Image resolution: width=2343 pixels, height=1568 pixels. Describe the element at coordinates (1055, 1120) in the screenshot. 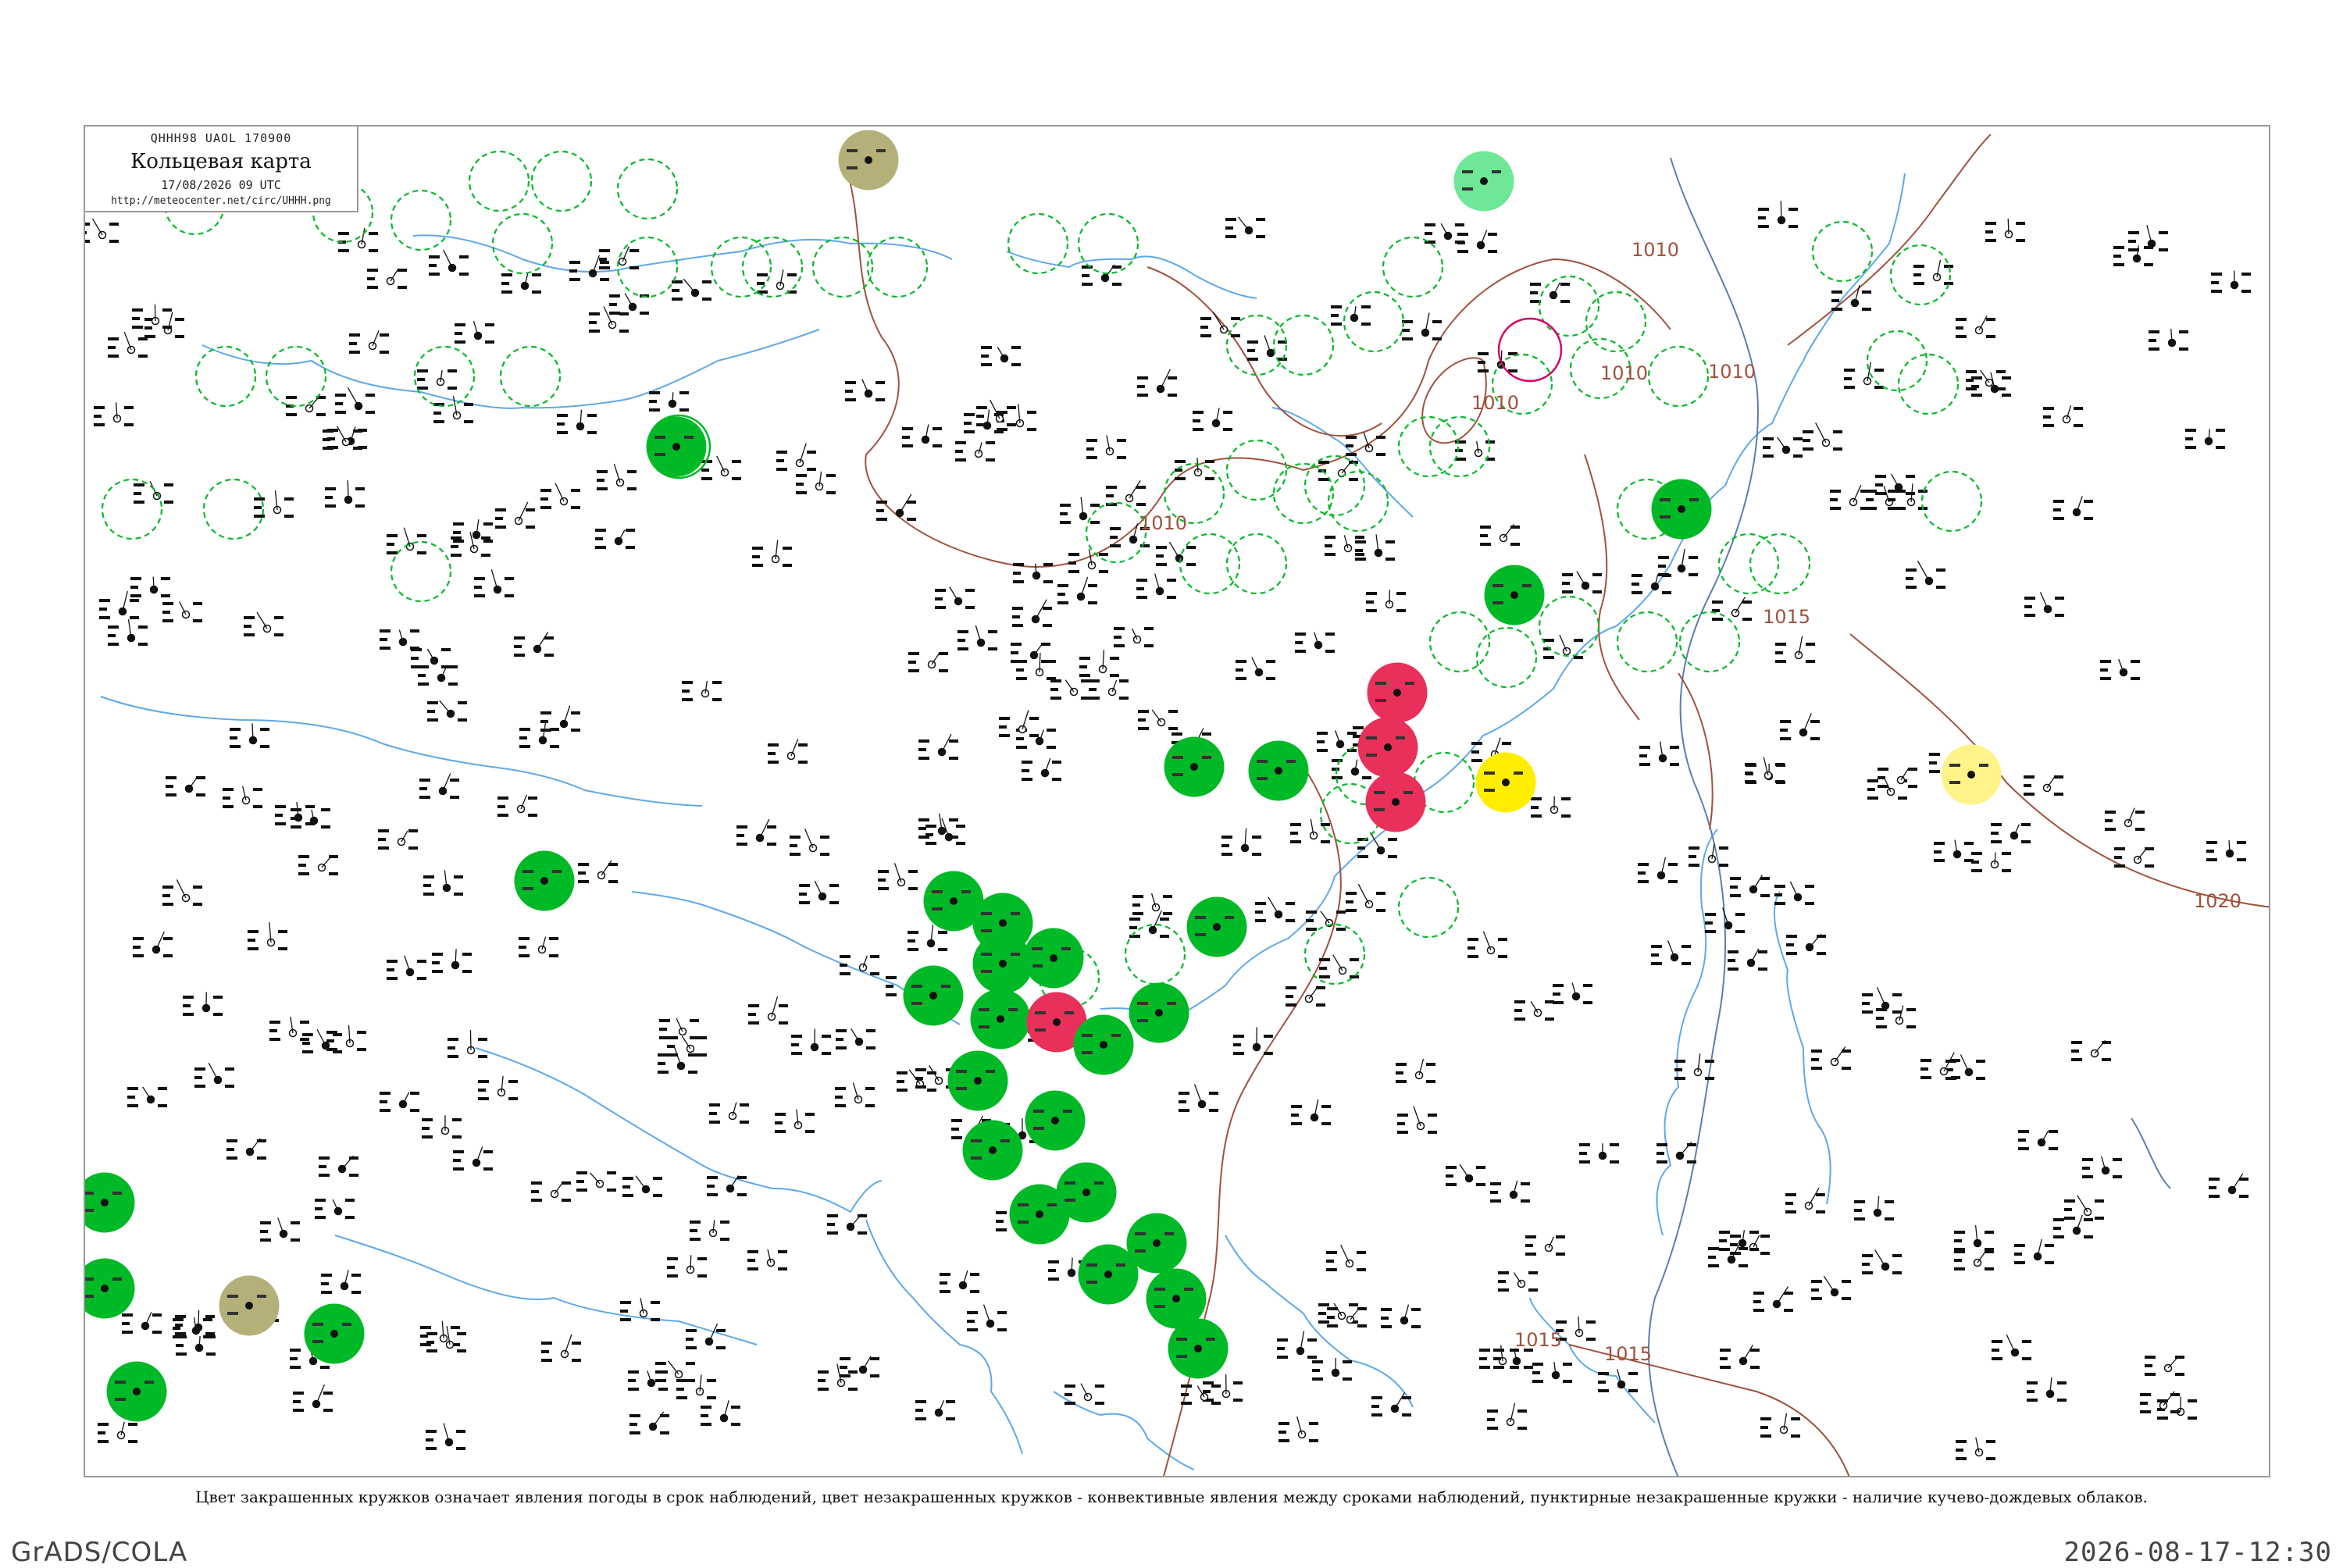

I see `weather-circle` at that location.